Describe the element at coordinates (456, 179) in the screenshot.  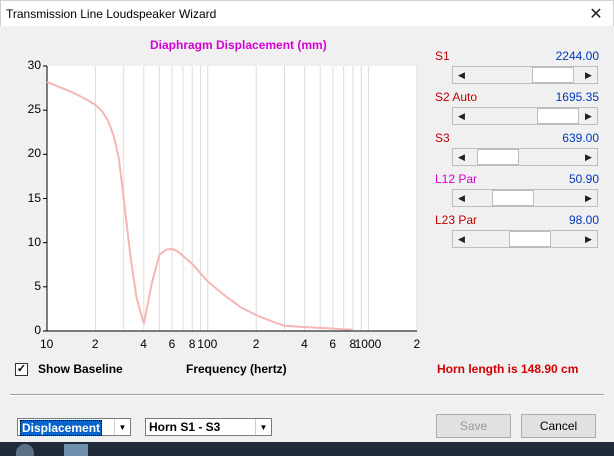
I see `slider-label: L12 Par` at that location.